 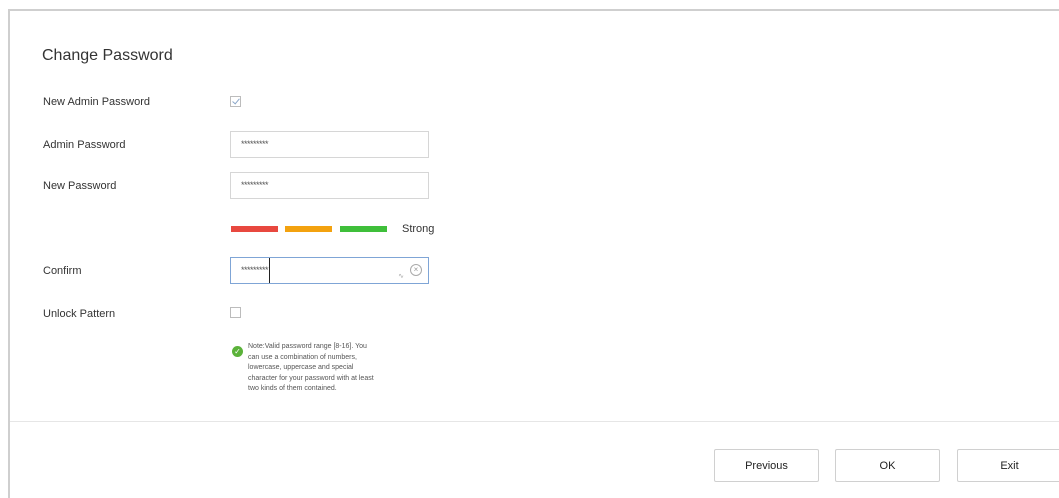 I want to click on check-circle-icon: ✓, so click(x=237, y=351).